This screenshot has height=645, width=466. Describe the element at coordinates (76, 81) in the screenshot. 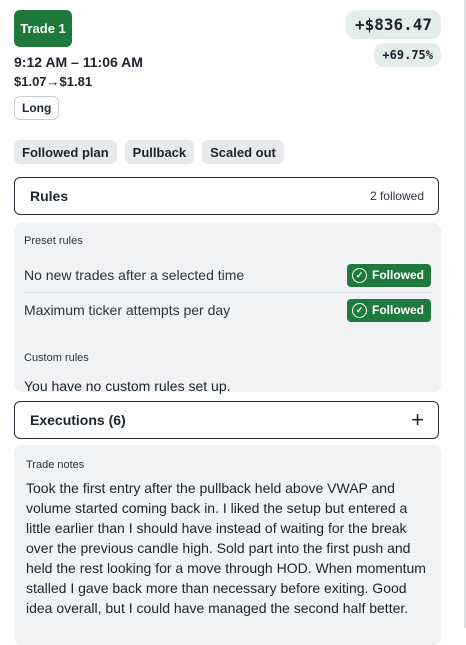

I see `exit-price: $1.81` at that location.